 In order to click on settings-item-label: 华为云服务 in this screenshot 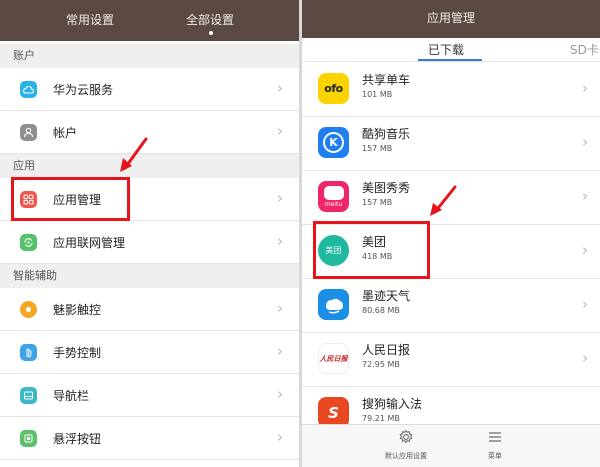, I will do `click(83, 90)`.